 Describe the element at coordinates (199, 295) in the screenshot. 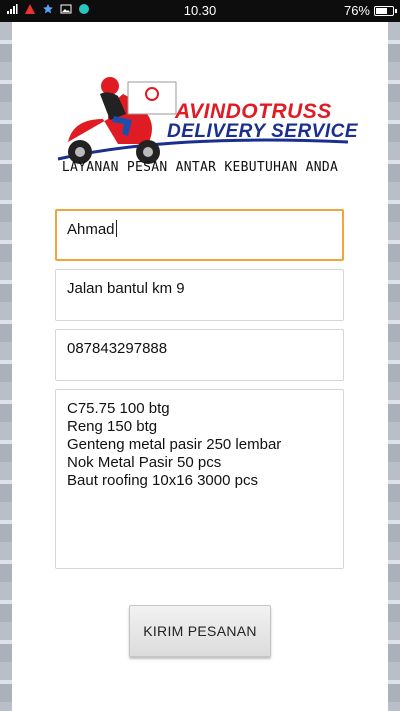

I see `address-input: Jalan bantul km 9` at that location.